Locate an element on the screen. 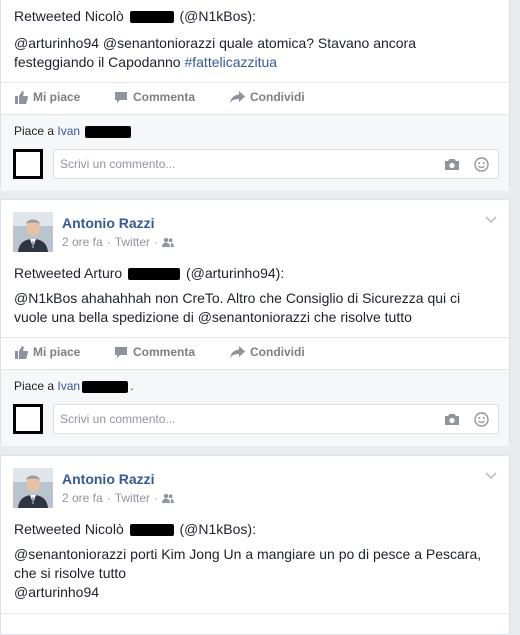 The width and height of the screenshot is (520, 635). post-actions-divider is located at coordinates (255, 613).